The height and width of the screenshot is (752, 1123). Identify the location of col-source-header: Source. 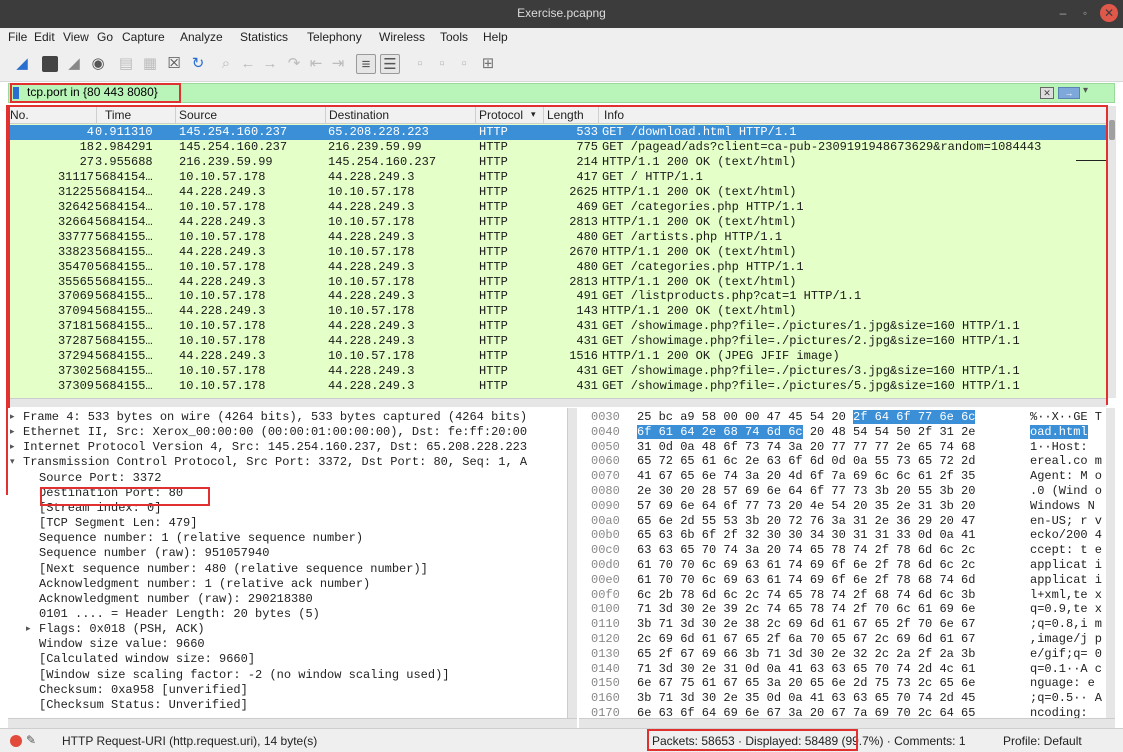
(198, 115).